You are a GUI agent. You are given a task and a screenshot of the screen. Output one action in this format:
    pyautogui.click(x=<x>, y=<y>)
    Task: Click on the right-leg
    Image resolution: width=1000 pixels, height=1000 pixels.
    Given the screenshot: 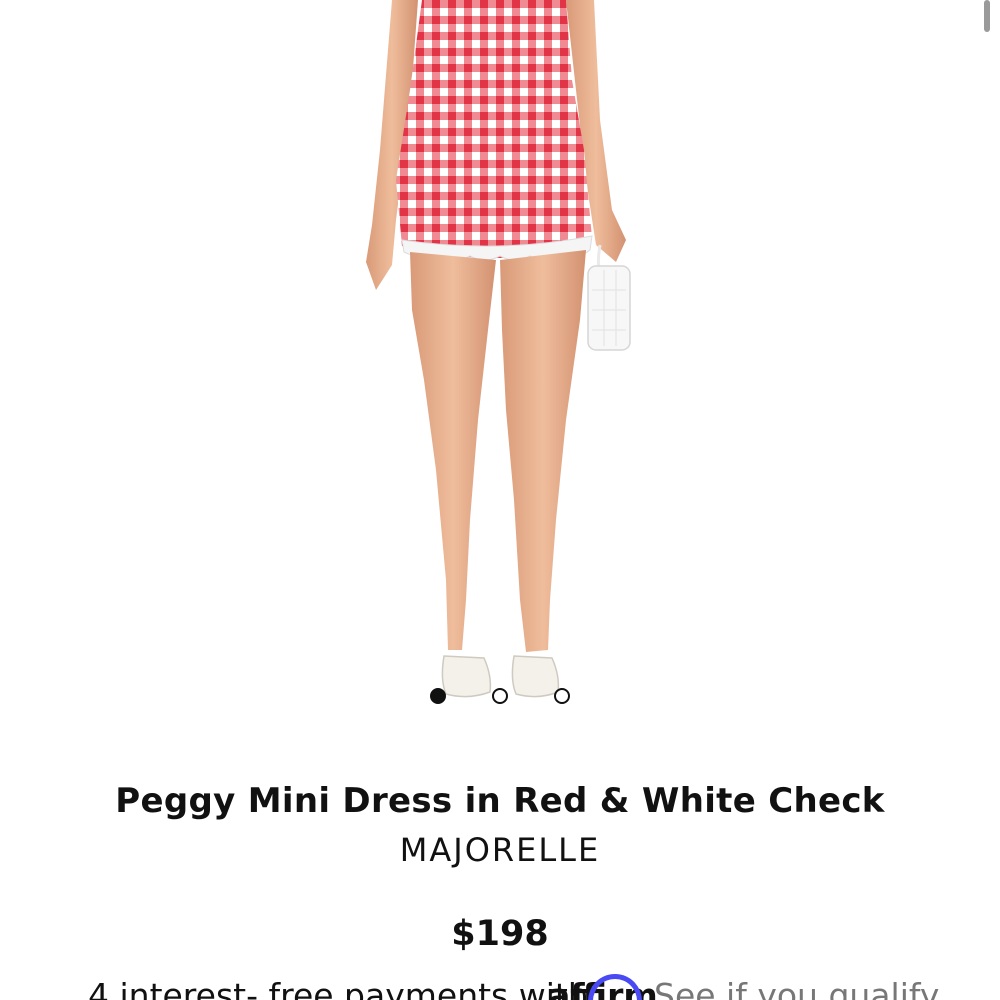 What is the action you would take?
    pyautogui.click(x=543, y=451)
    